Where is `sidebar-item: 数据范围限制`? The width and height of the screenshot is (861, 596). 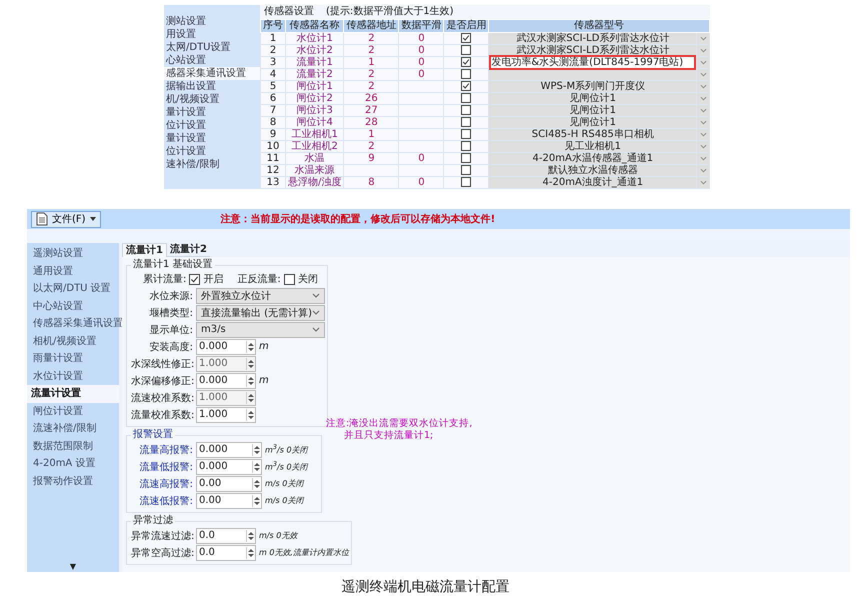 sidebar-item: 数据范围限制 is located at coordinates (73, 446).